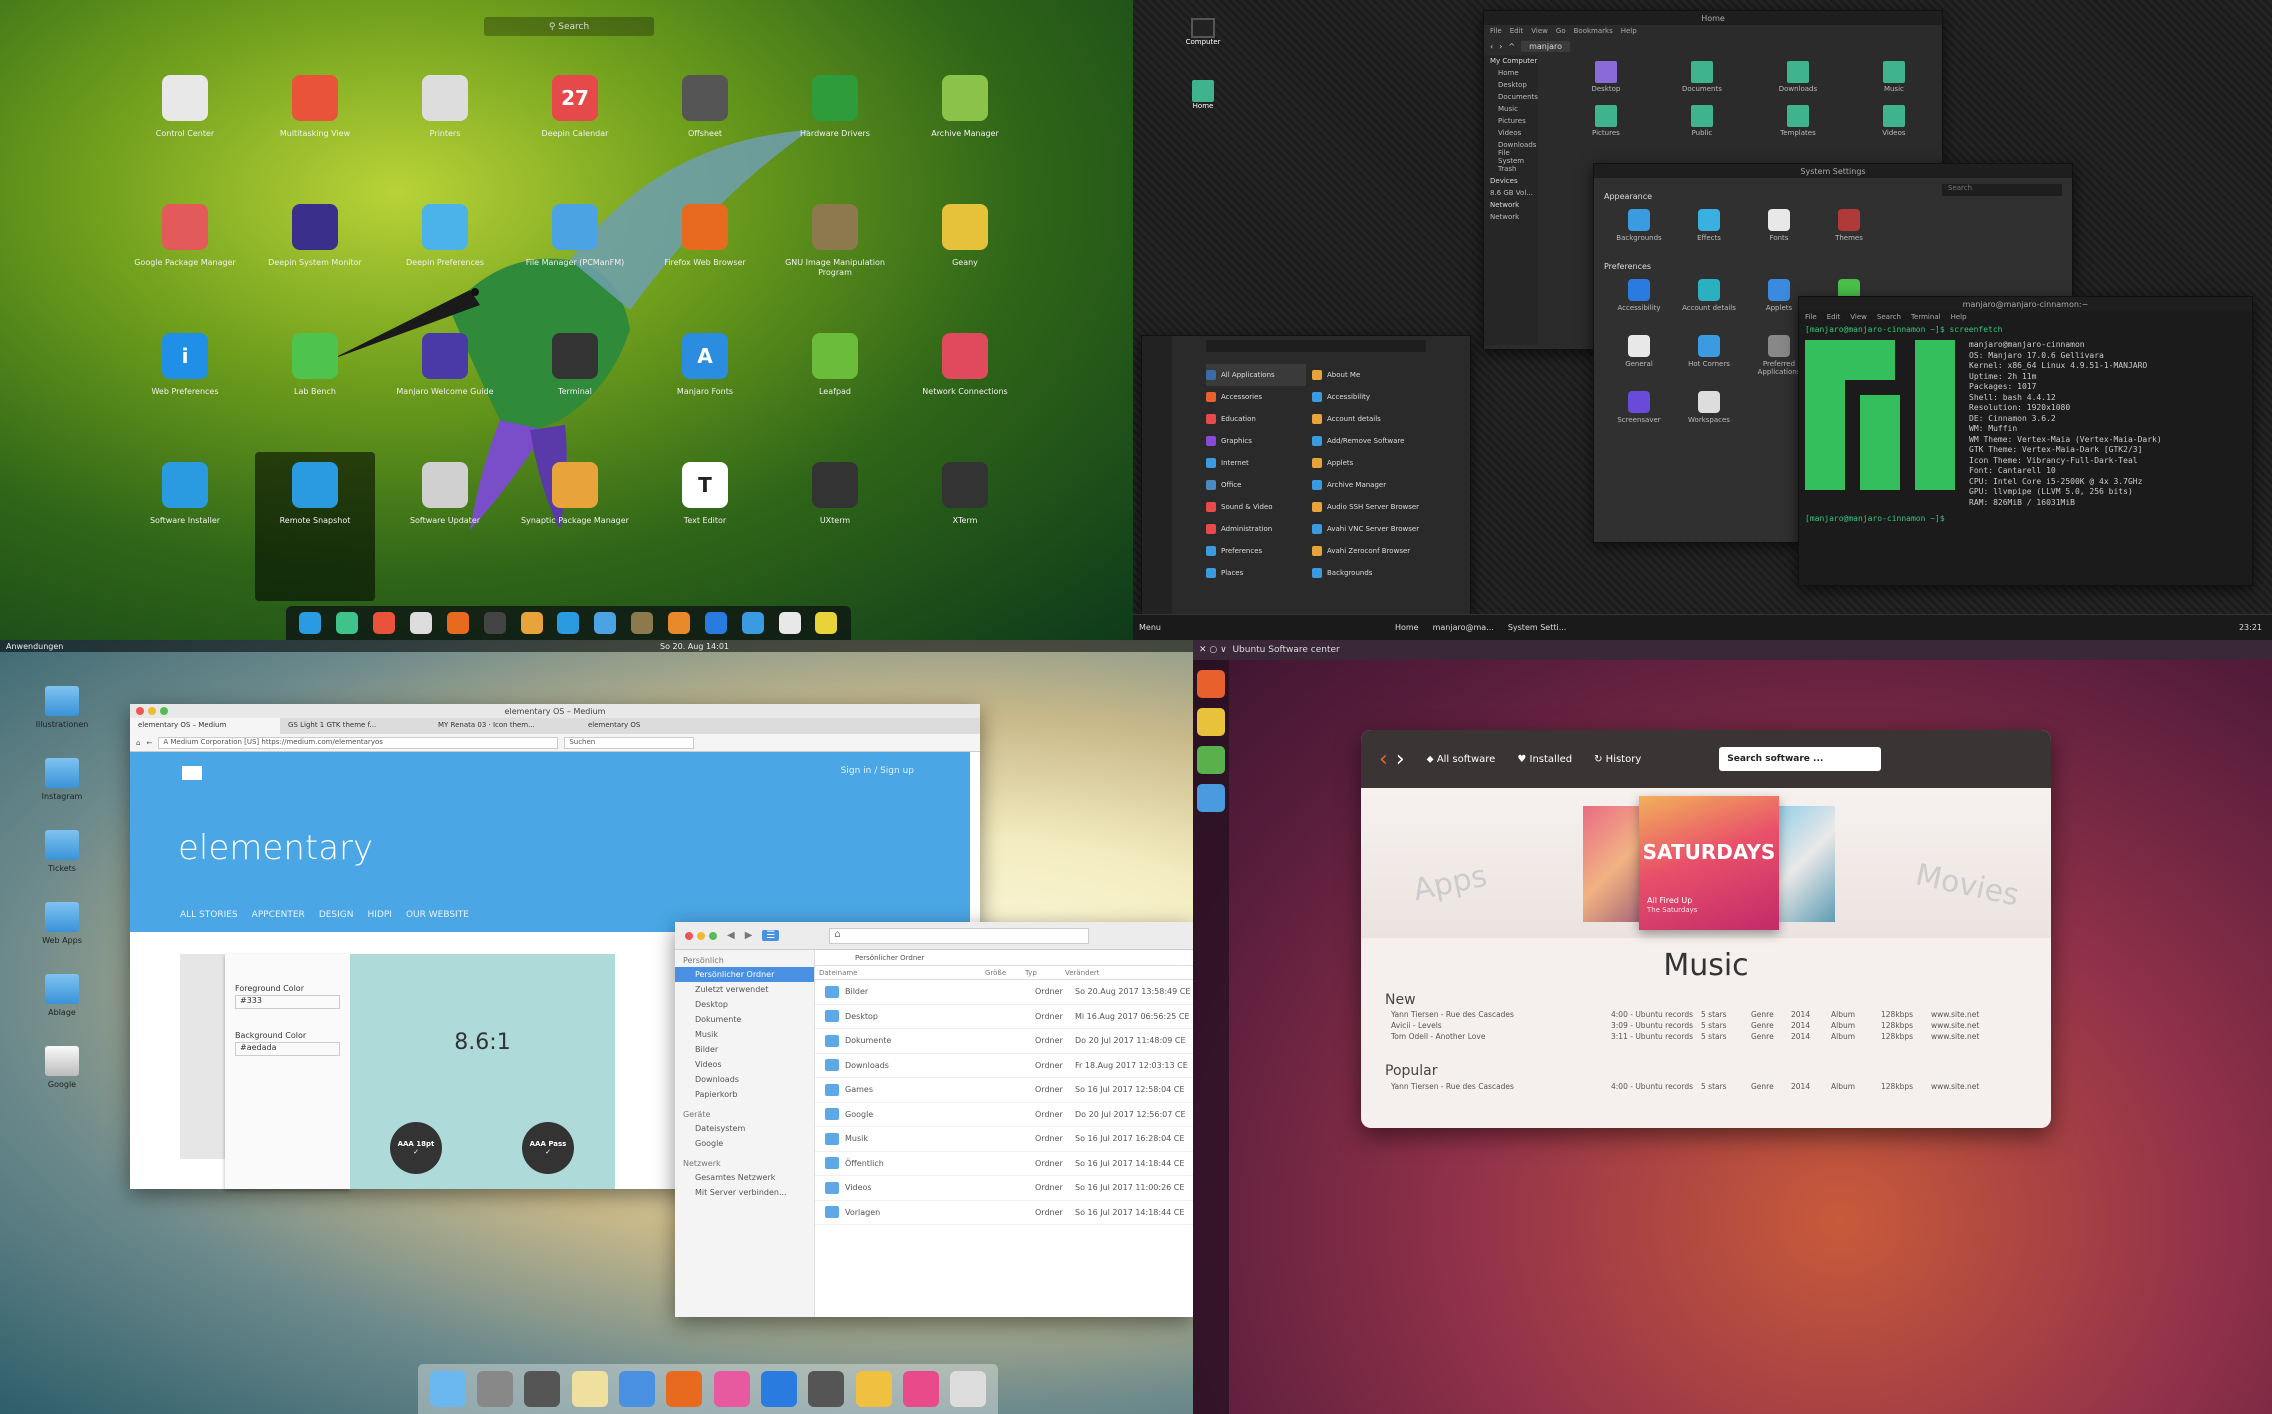 The image size is (2272, 1414). Describe the element at coordinates (1511, 109) in the screenshot. I see `sidebar-item: Music` at that location.